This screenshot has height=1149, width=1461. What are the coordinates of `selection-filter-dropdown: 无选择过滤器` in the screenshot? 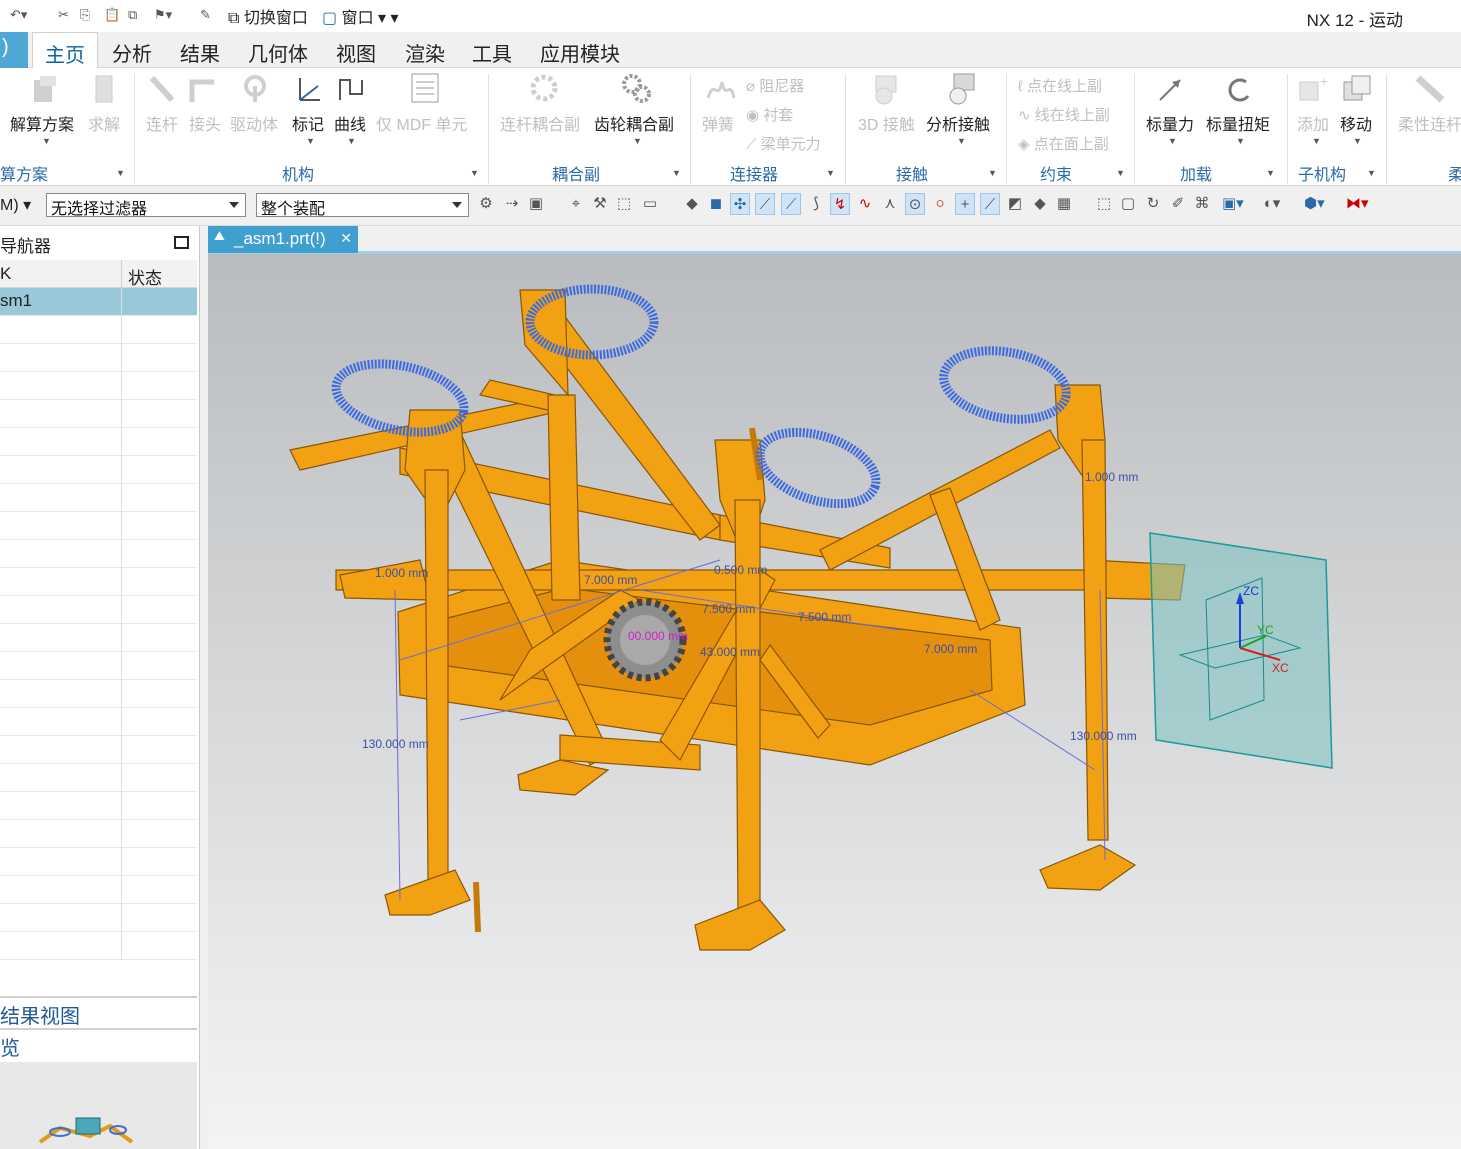 It's located at (146, 205).